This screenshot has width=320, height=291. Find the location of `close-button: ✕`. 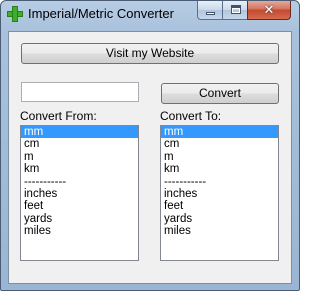

close-button: ✕ is located at coordinates (269, 10).